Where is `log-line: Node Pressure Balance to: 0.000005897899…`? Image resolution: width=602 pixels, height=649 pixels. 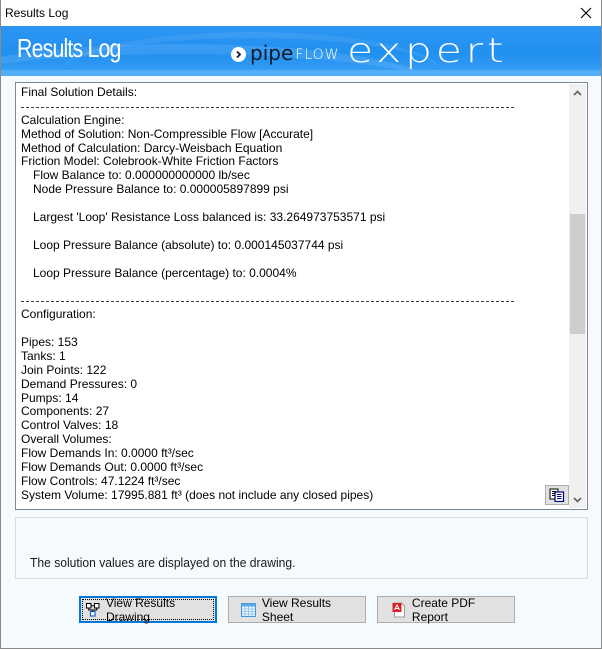 log-line: Node Pressure Balance to: 0.000005897899… is located at coordinates (161, 189).